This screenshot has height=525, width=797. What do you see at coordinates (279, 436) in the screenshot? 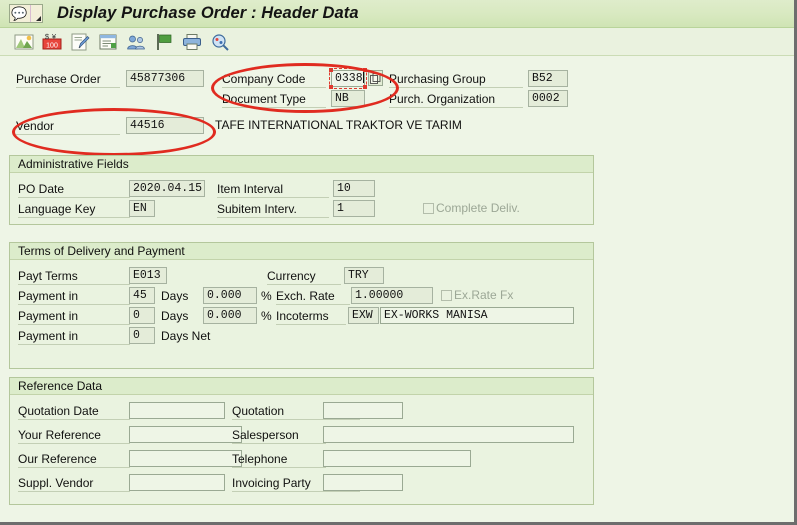
I see `salesperson-label: Salesperson` at bounding box center [279, 436].